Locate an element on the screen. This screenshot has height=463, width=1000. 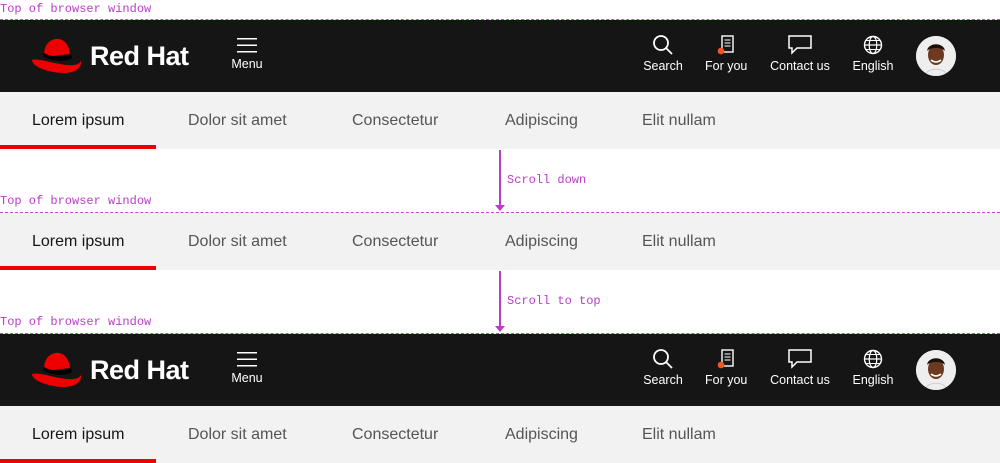
scroll-top-arrow-line is located at coordinates (500, 299).